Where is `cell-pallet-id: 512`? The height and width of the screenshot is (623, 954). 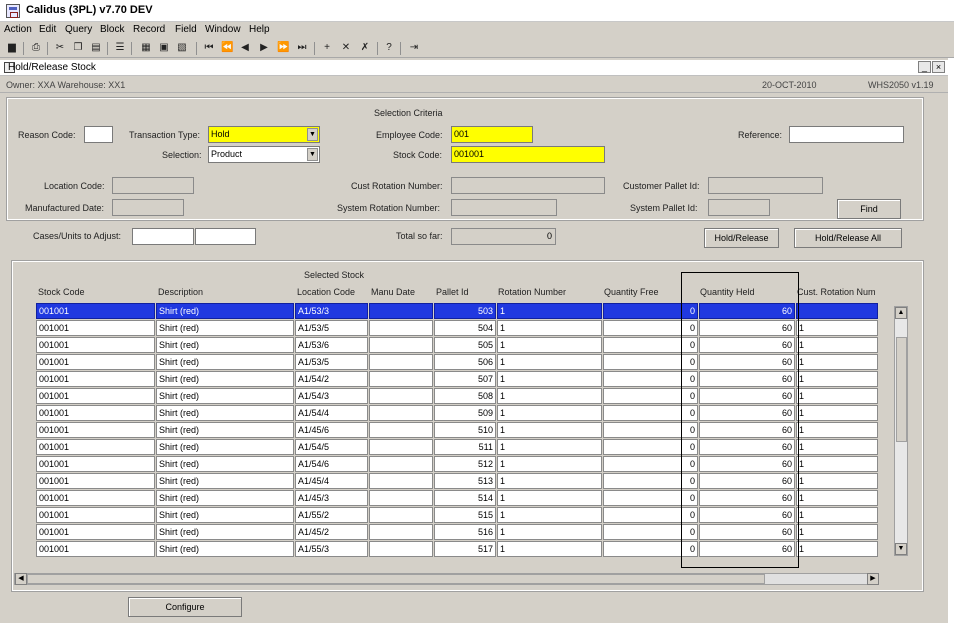
cell-pallet-id: 512 is located at coordinates (465, 464).